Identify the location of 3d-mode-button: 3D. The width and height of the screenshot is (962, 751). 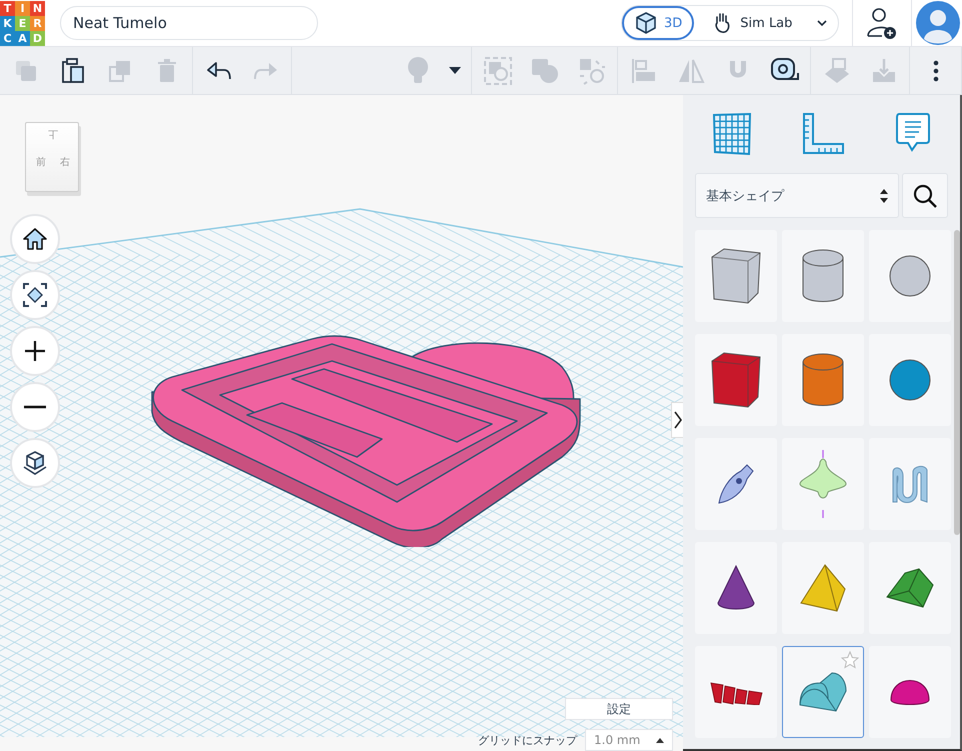
(658, 23).